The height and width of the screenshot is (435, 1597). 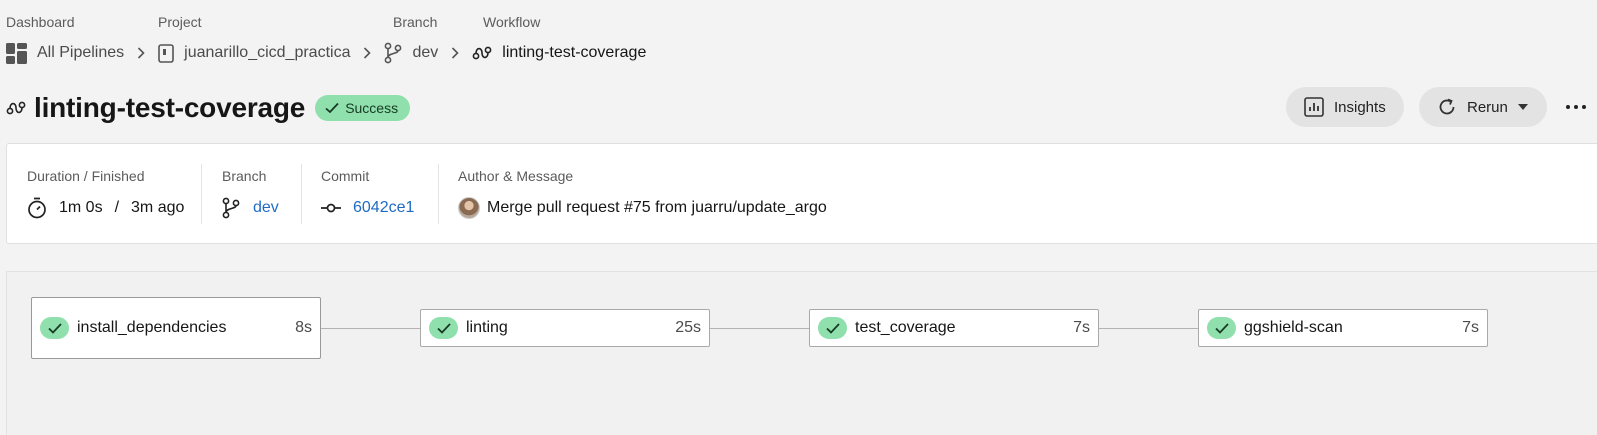 What do you see at coordinates (105, 208) in the screenshot?
I see `duration-value: 1m 0s / 3m ago` at bounding box center [105, 208].